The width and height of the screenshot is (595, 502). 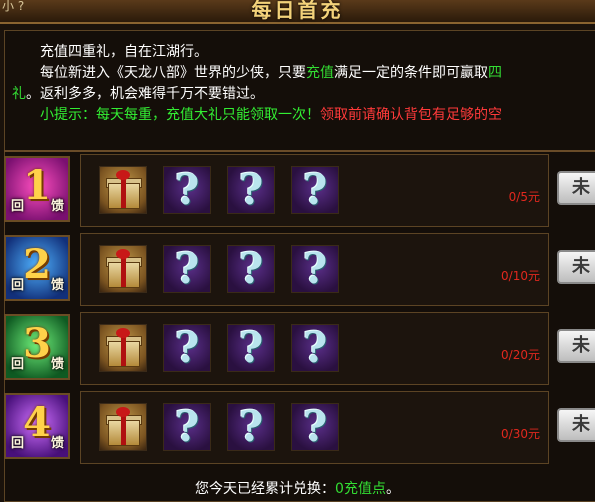 I want to click on tip-label: 小提示：每天每重，充值大礼只能领取一次！, so click(x=180, y=115).